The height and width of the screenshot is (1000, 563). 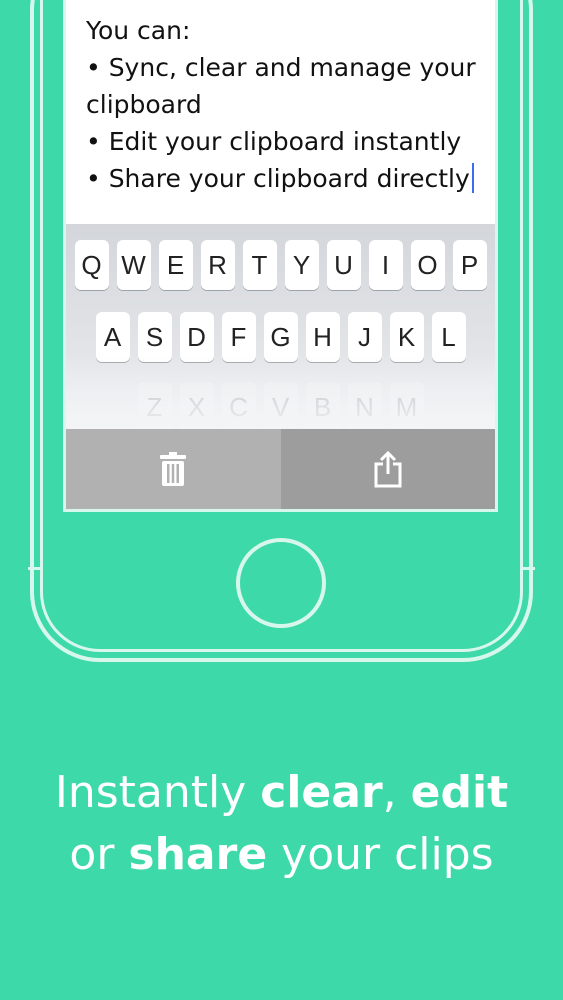 What do you see at coordinates (91, 265) in the screenshot?
I see `key-q: Q` at bounding box center [91, 265].